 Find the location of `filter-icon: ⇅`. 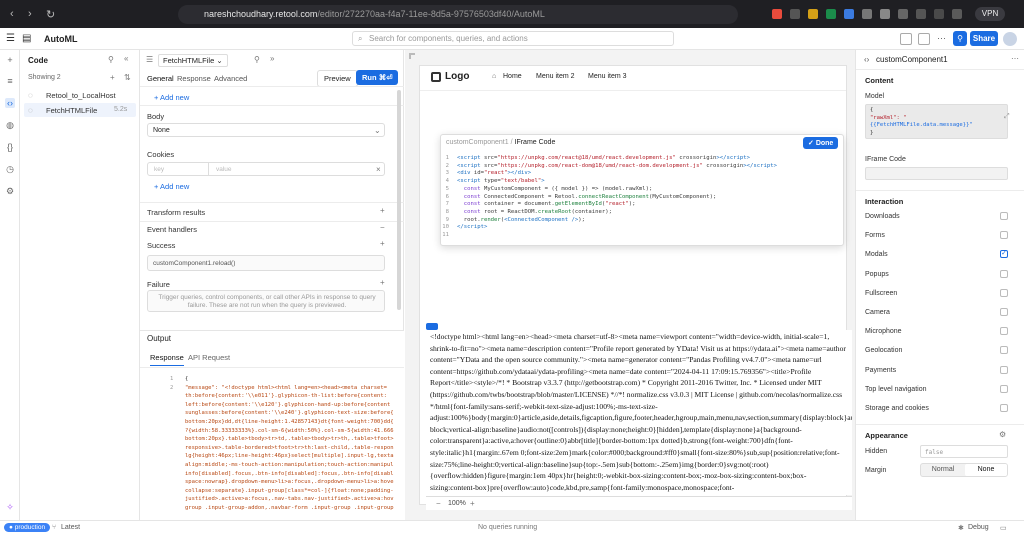

filter-icon: ⇅ is located at coordinates (127, 77).